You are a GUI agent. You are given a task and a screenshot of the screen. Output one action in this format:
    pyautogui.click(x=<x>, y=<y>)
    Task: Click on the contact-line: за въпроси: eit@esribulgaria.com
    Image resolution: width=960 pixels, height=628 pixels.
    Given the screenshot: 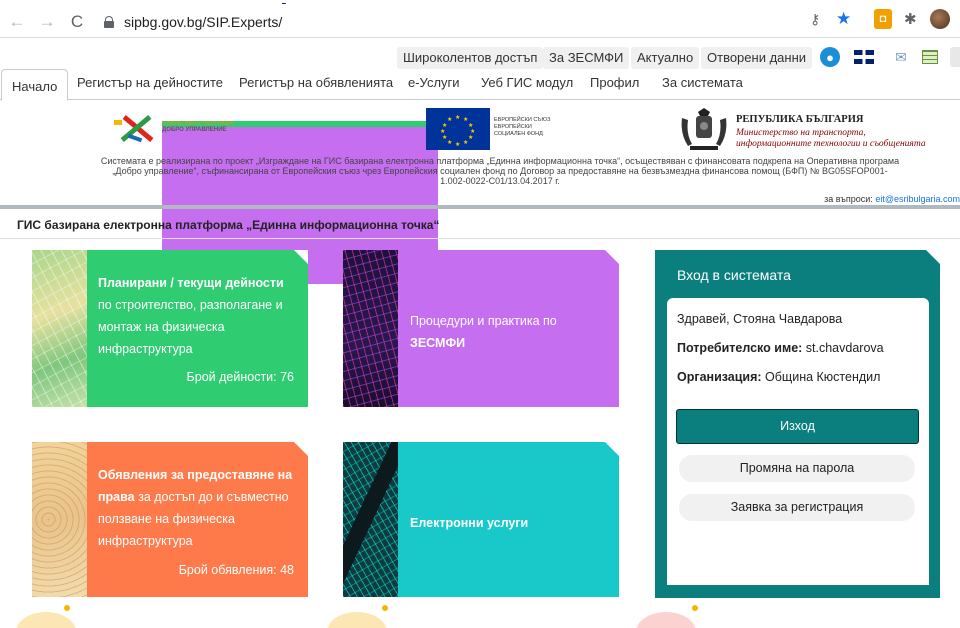 What is the action you would take?
    pyautogui.click(x=892, y=199)
    